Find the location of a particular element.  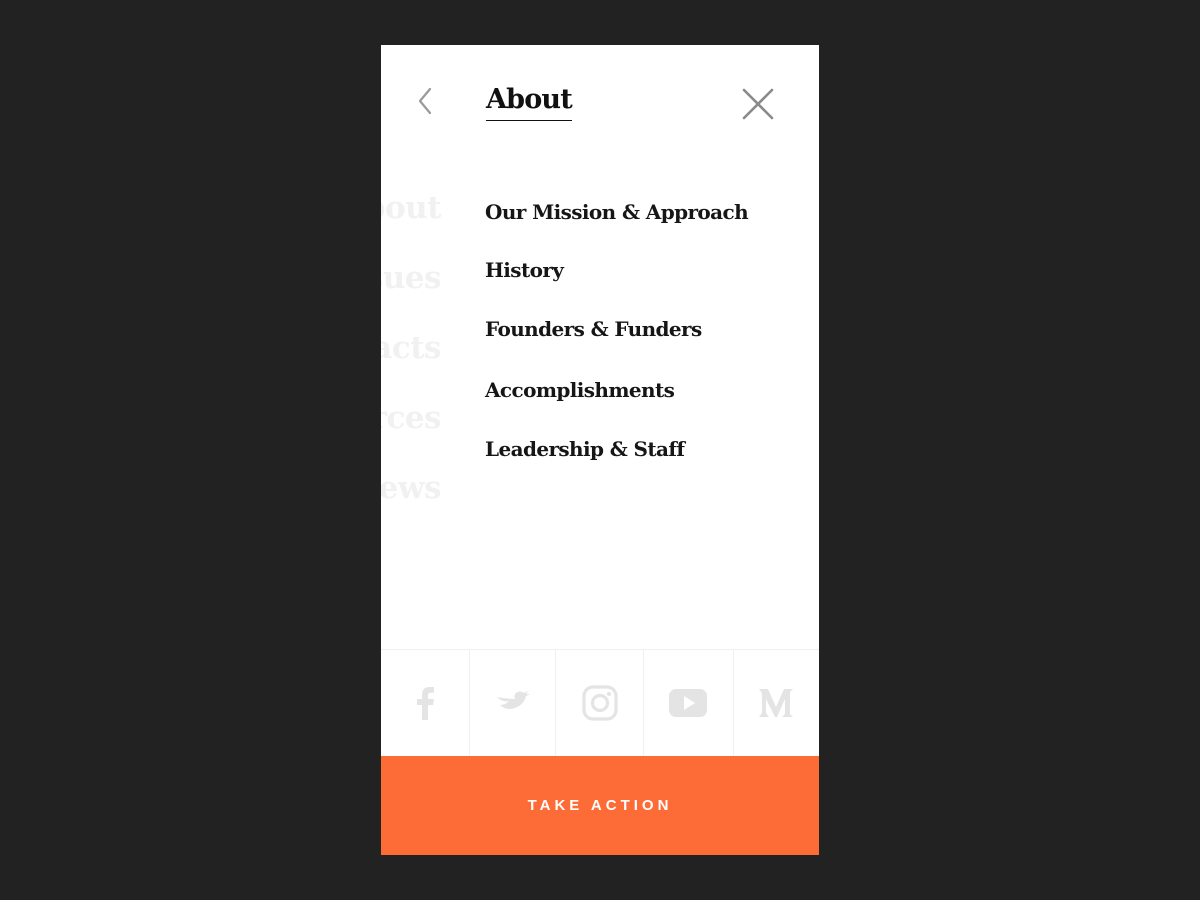

back-button is located at coordinates (425, 101).